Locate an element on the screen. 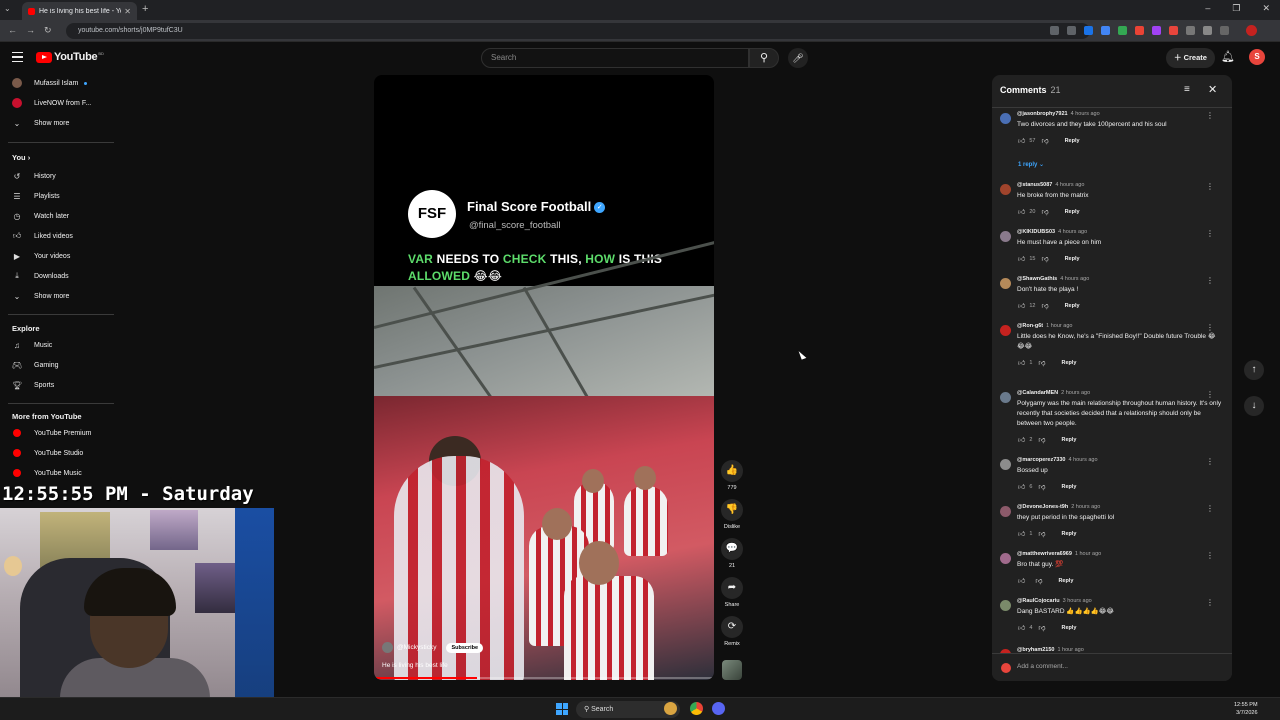  search-button: ⚲ is located at coordinates (764, 58).